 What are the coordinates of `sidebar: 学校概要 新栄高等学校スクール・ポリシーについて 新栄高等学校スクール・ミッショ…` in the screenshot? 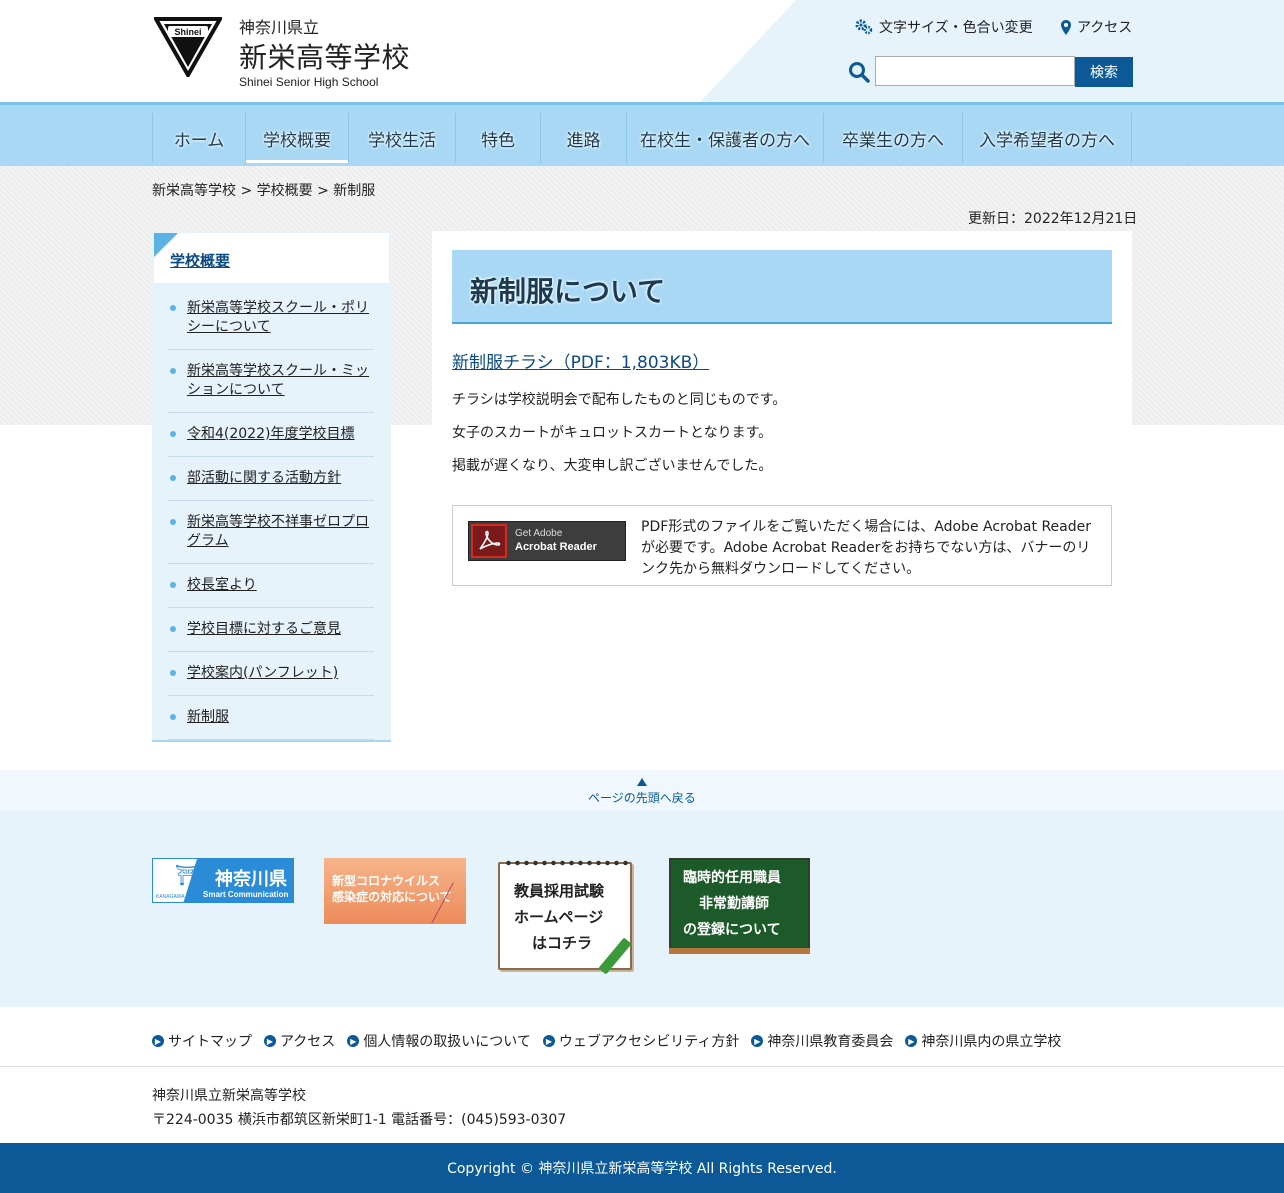 It's located at (271, 486).